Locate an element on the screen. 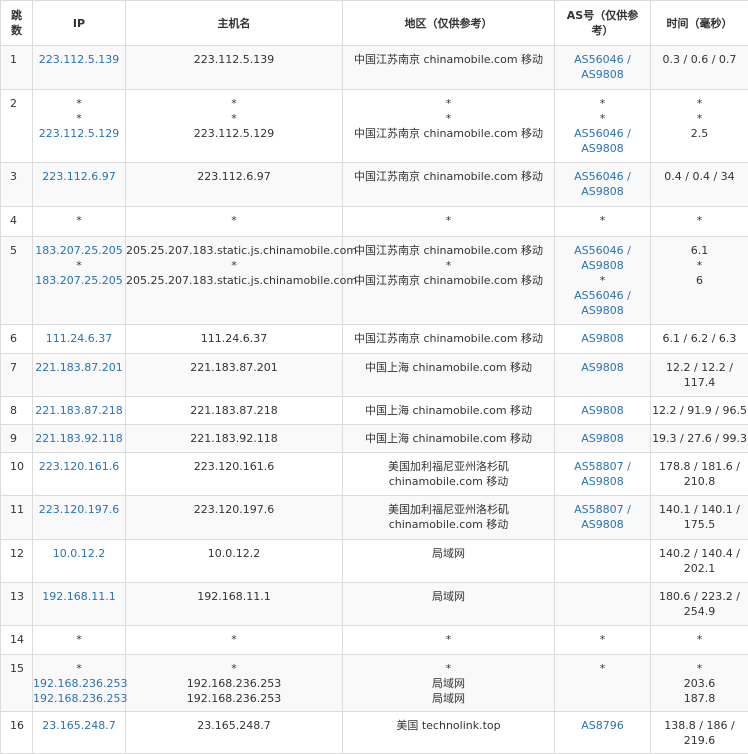  region-text: * is located at coordinates (448, 220).